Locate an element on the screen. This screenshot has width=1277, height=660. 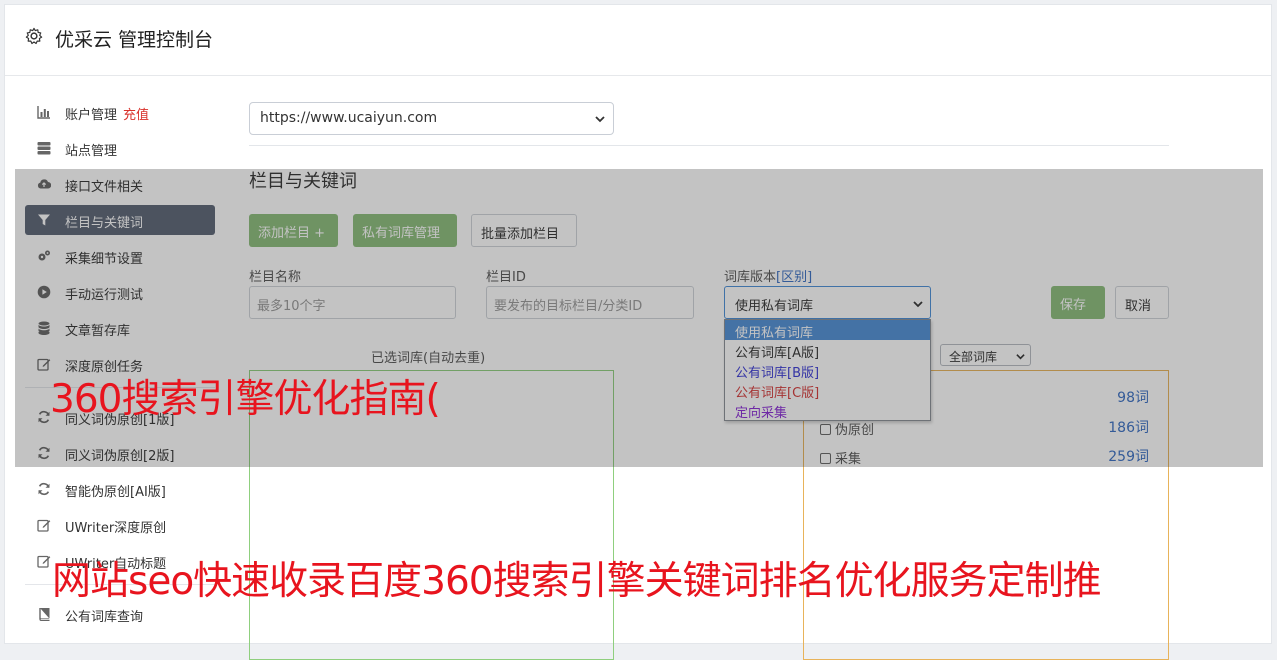
bar-chart-icon is located at coordinates (43, 112).